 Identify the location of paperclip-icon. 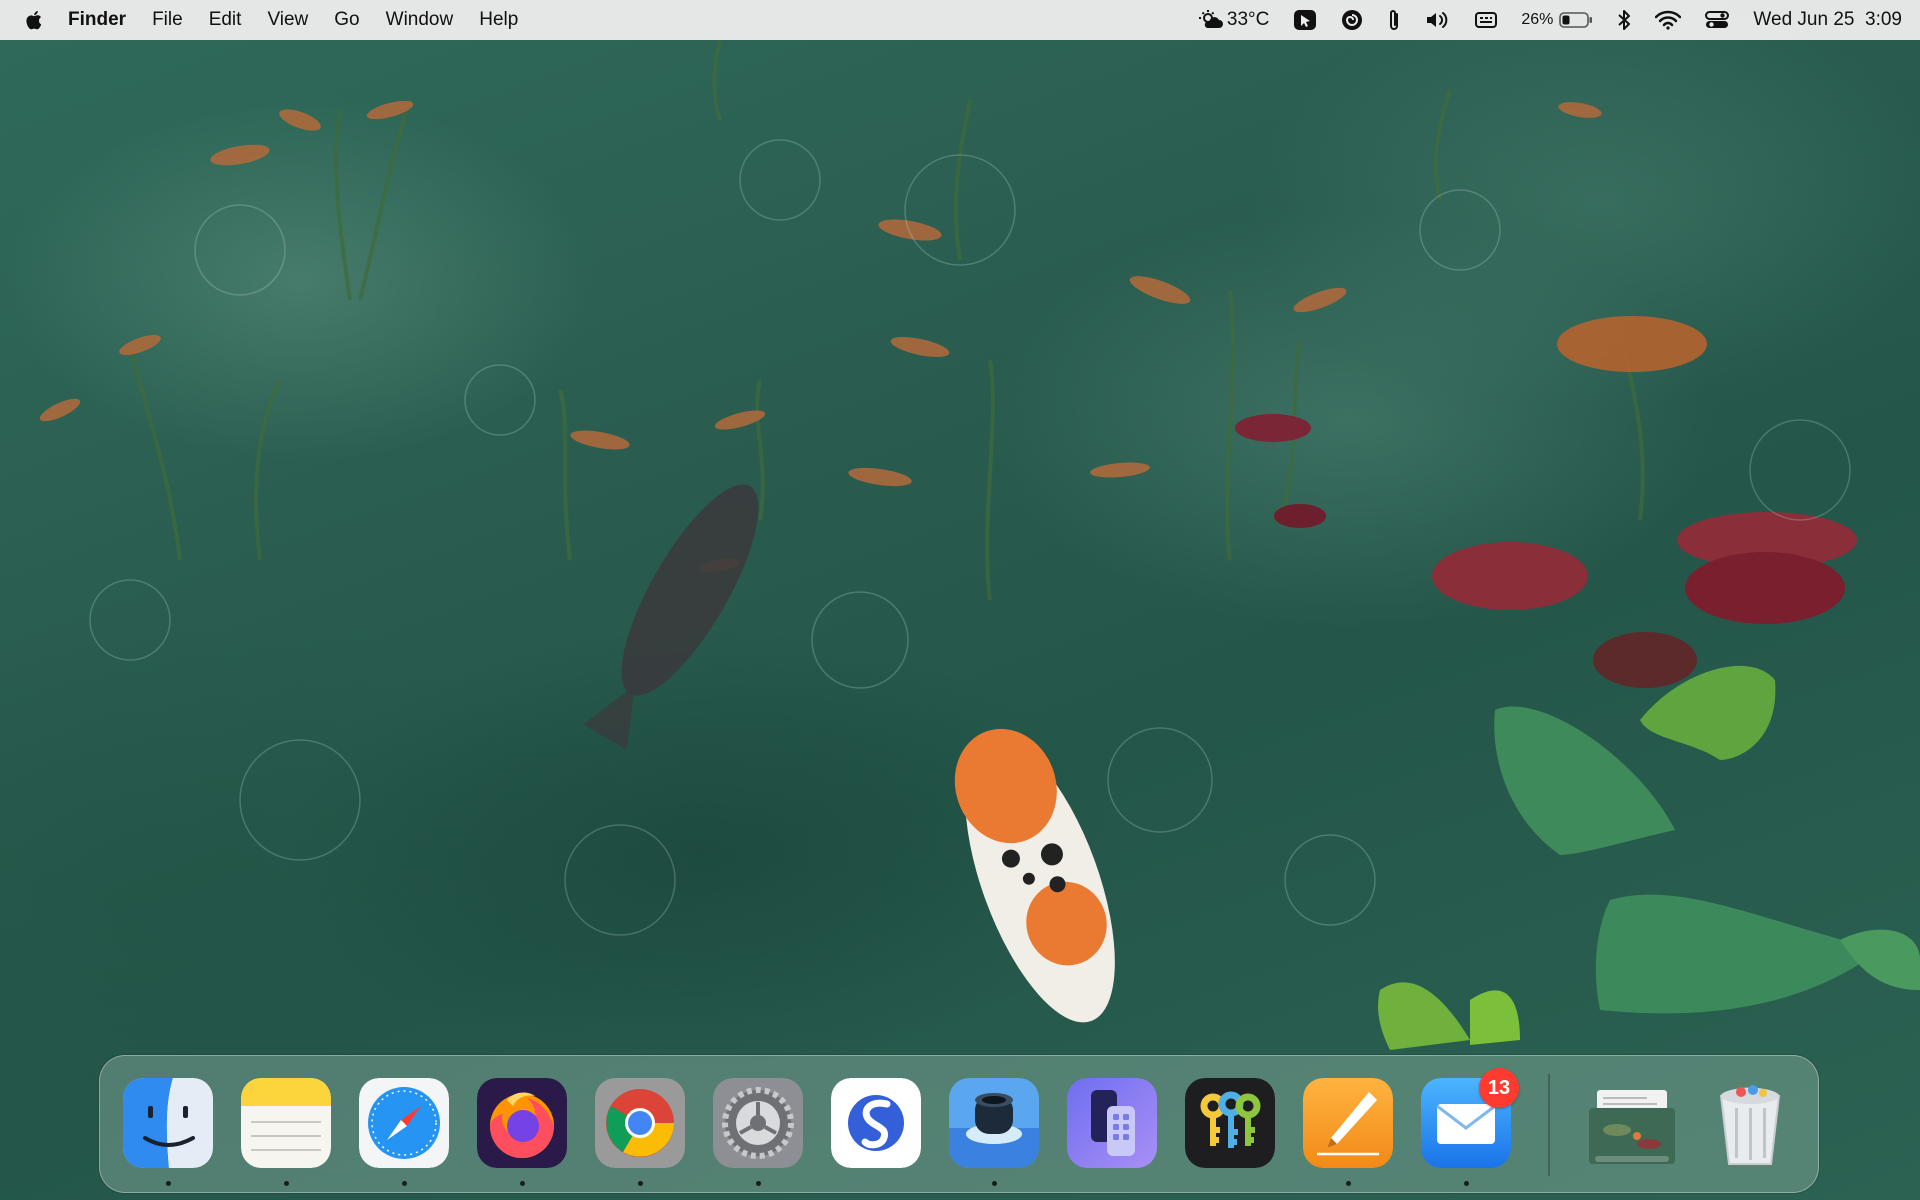
(1394, 20).